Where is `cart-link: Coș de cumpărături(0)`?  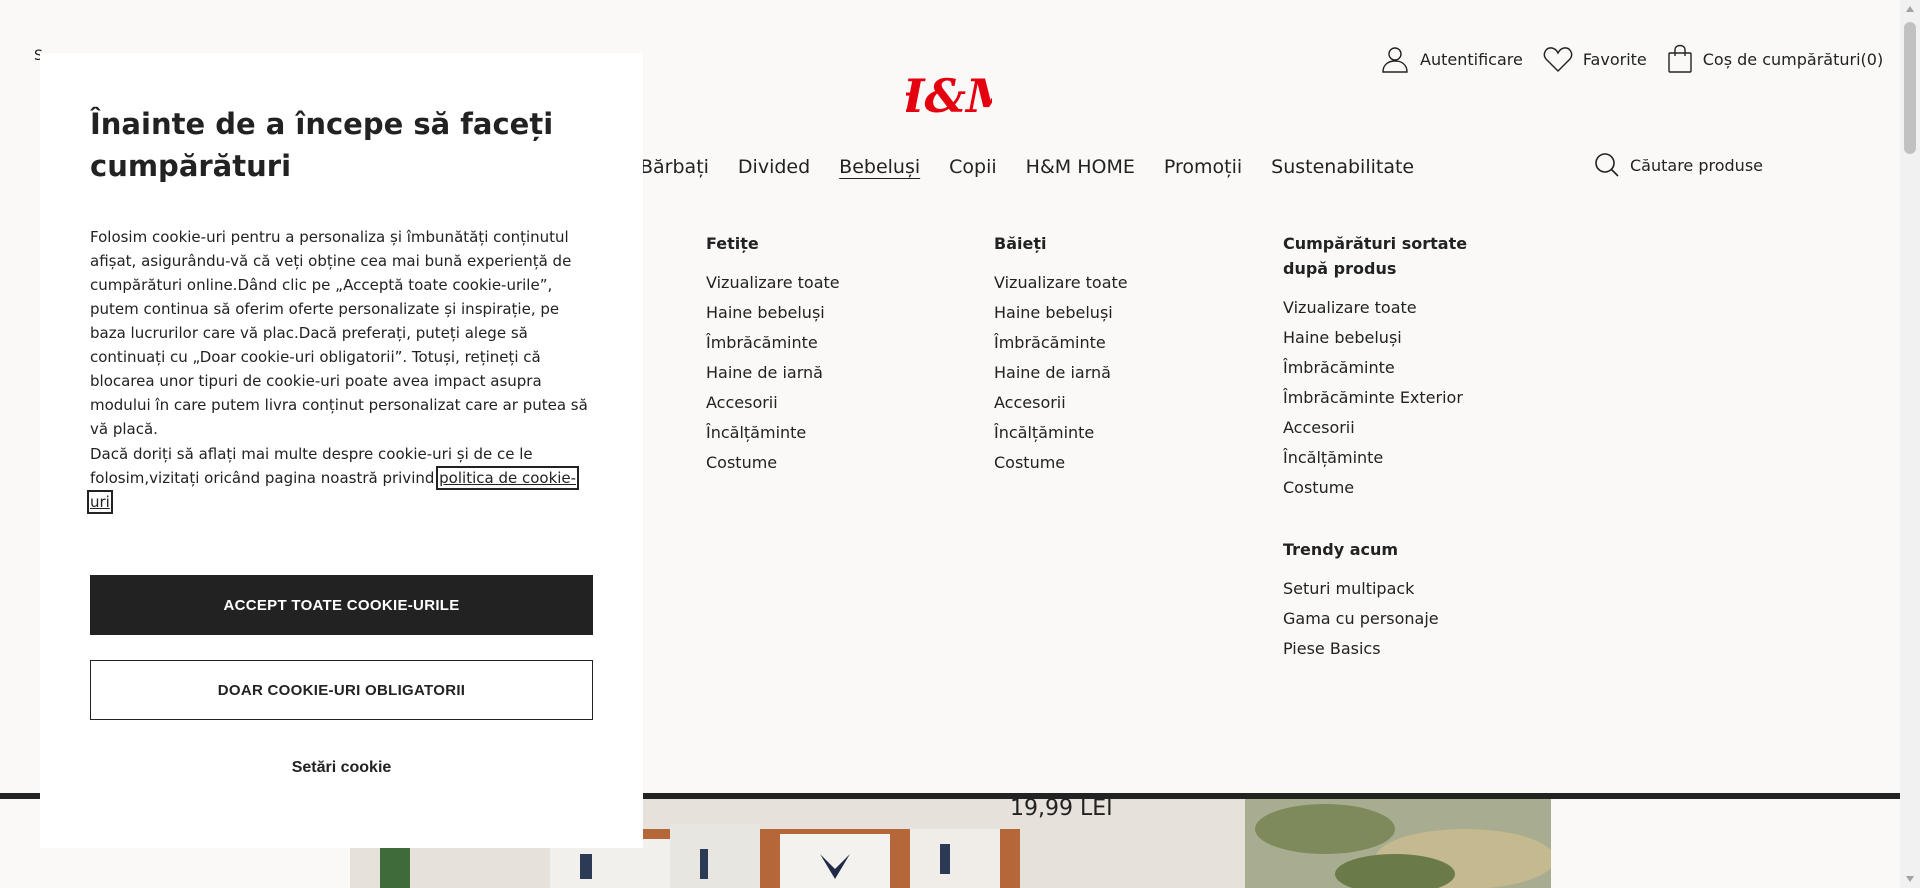
cart-link: Coș de cumpărături(0) is located at coordinates (1775, 59).